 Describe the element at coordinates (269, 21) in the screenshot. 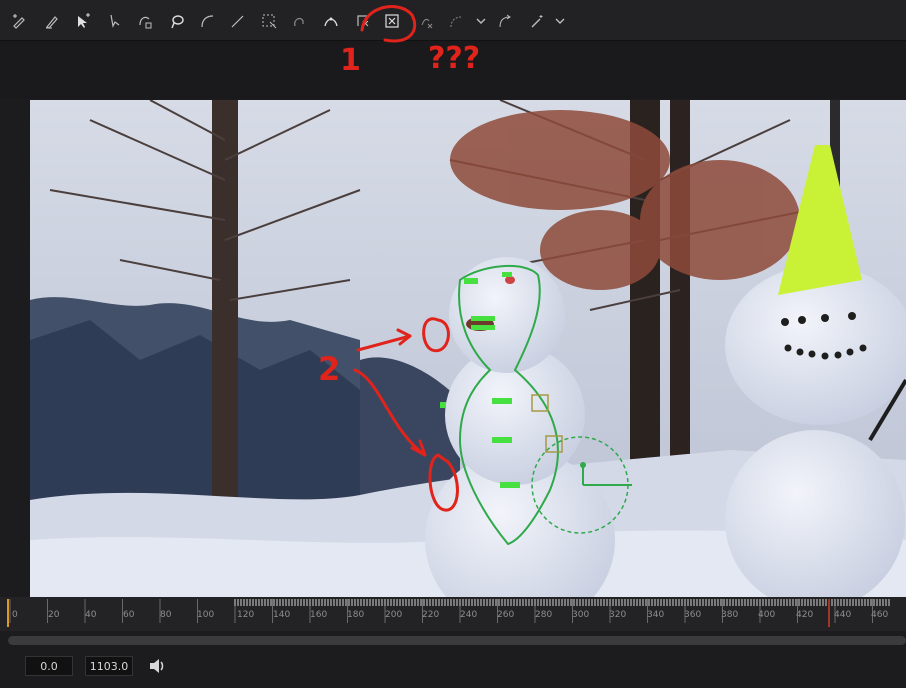

I see `box-select-icon` at that location.